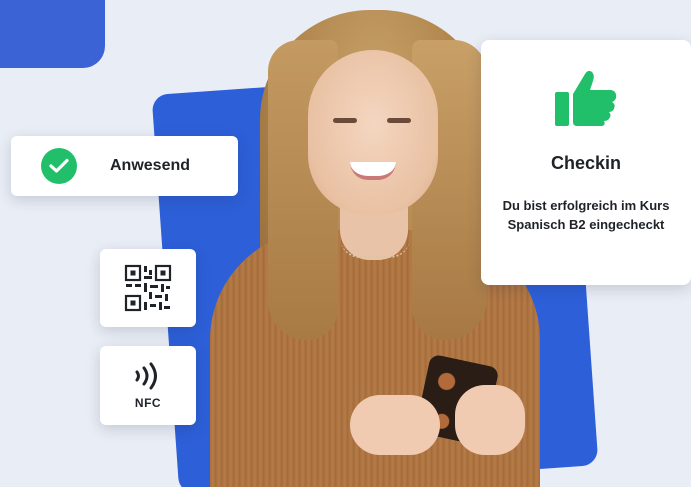  I want to click on nfc-icon, so click(146, 375).